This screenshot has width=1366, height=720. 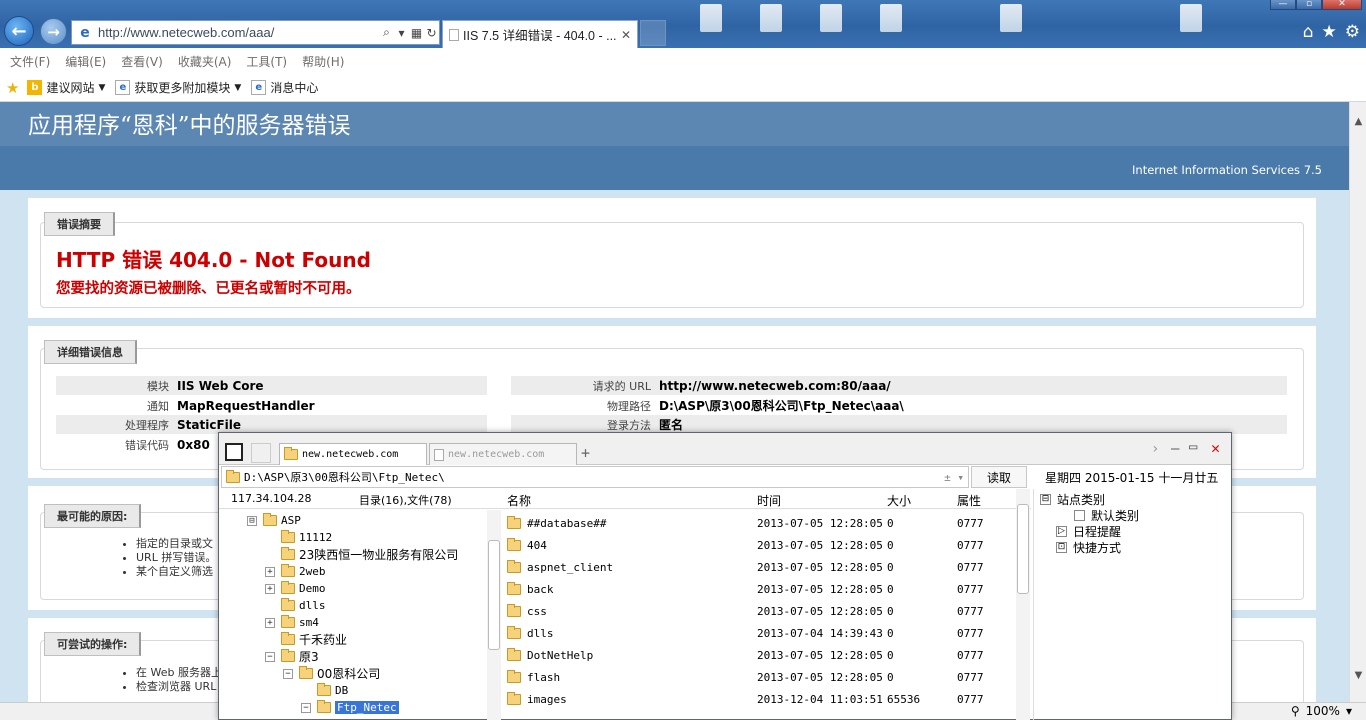 I want to click on fav-label: 获取更多附加模块, so click(x=182, y=88).